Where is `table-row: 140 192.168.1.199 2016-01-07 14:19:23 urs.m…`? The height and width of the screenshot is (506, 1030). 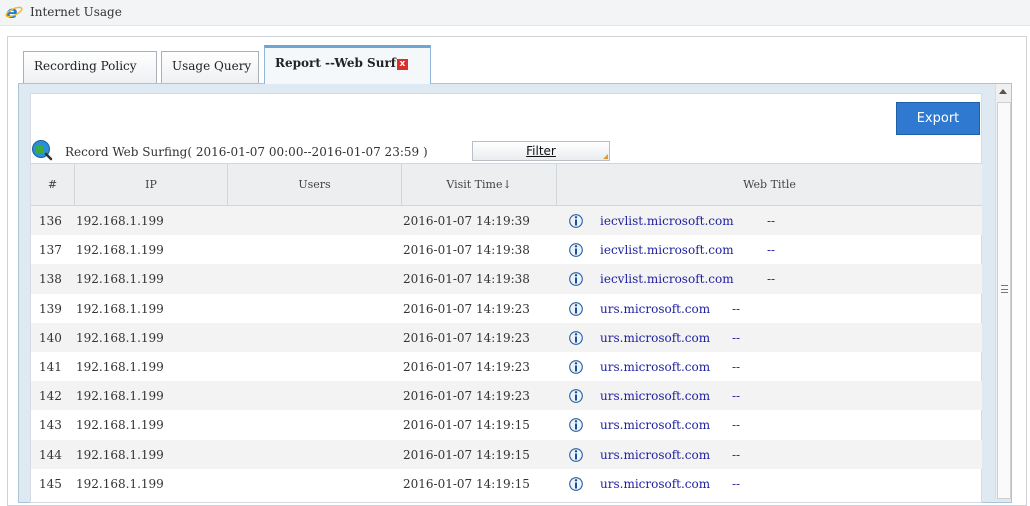
table-row: 140 192.168.1.199 2016-01-07 14:19:23 urs.m… is located at coordinates (506, 337).